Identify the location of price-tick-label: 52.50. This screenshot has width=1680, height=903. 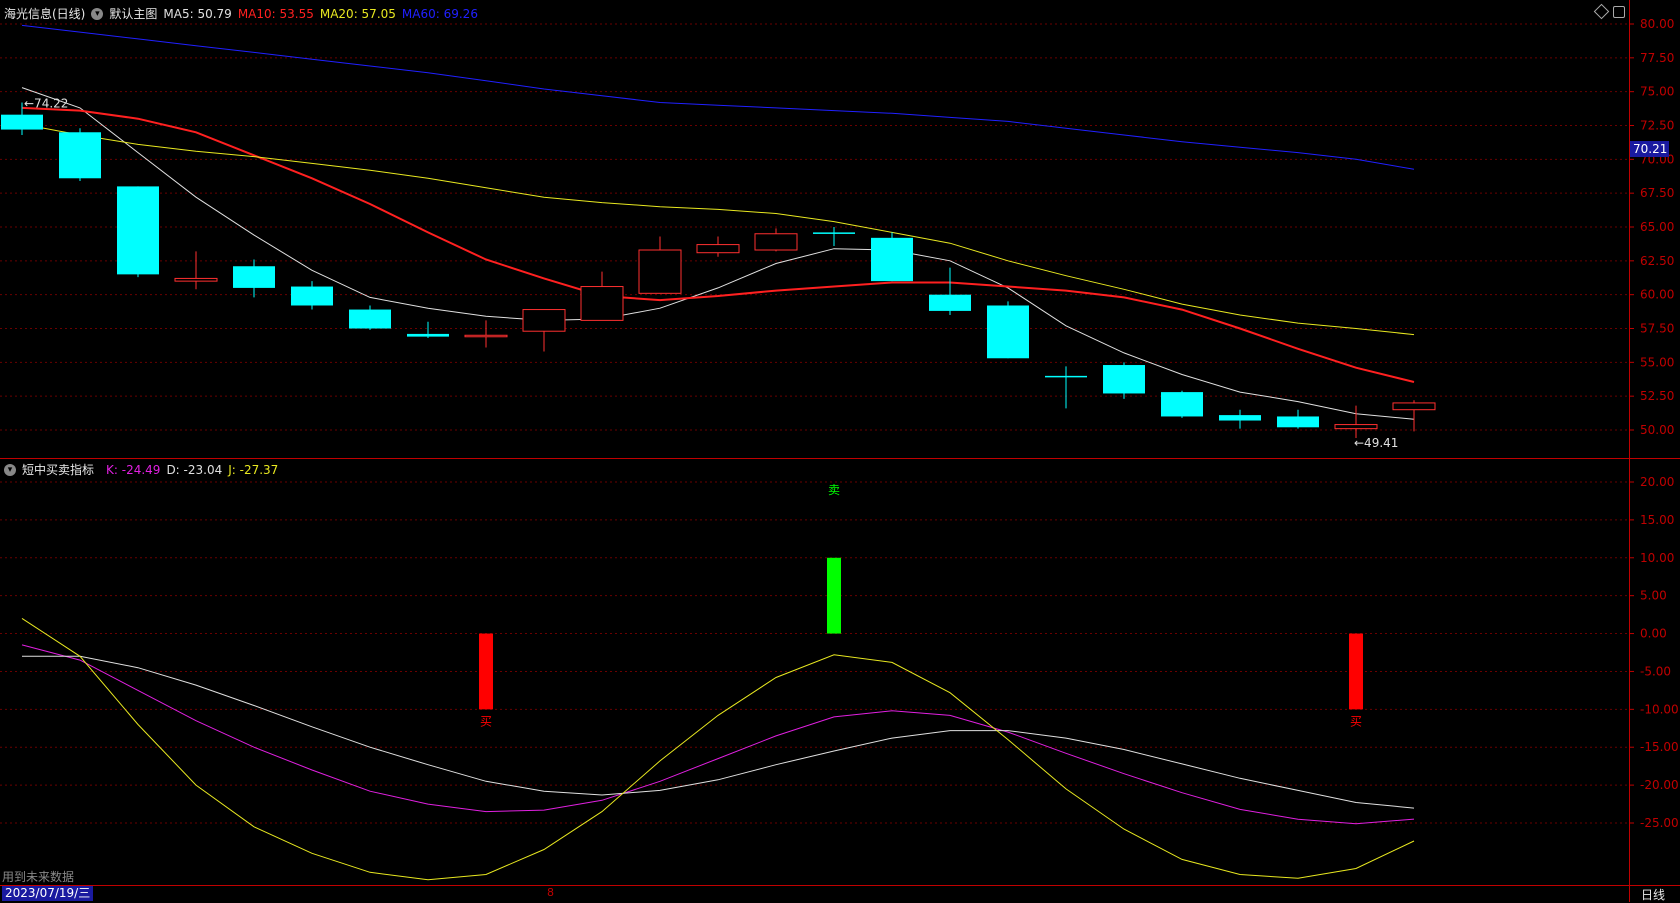
(1657, 396).